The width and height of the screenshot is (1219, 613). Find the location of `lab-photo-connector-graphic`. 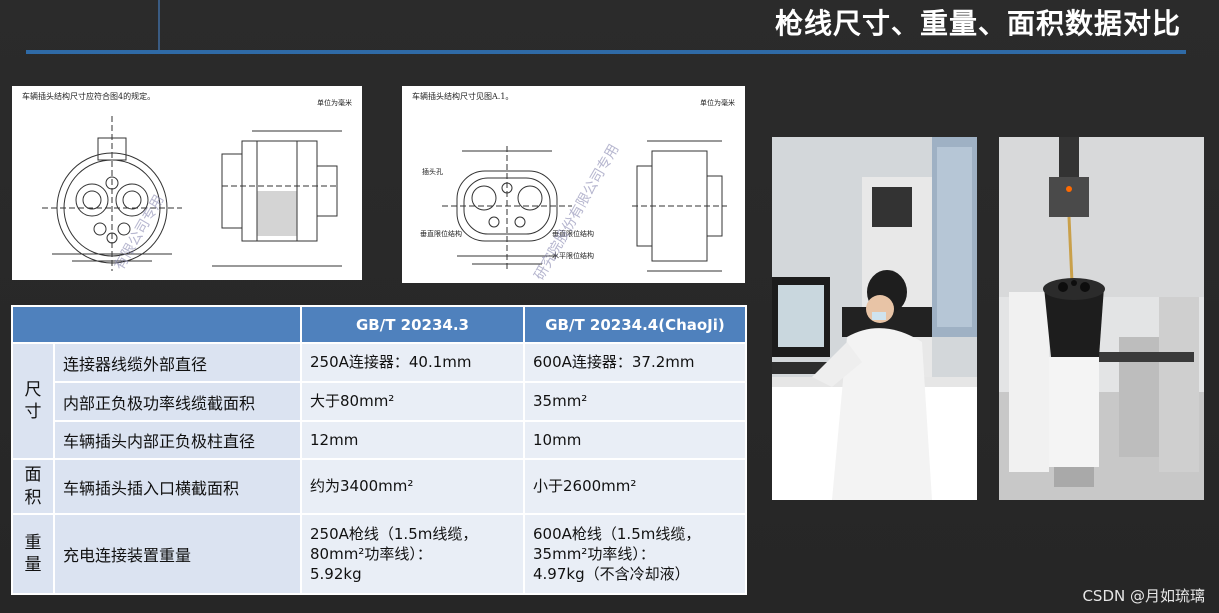

lab-photo-connector-graphic is located at coordinates (1101, 318).